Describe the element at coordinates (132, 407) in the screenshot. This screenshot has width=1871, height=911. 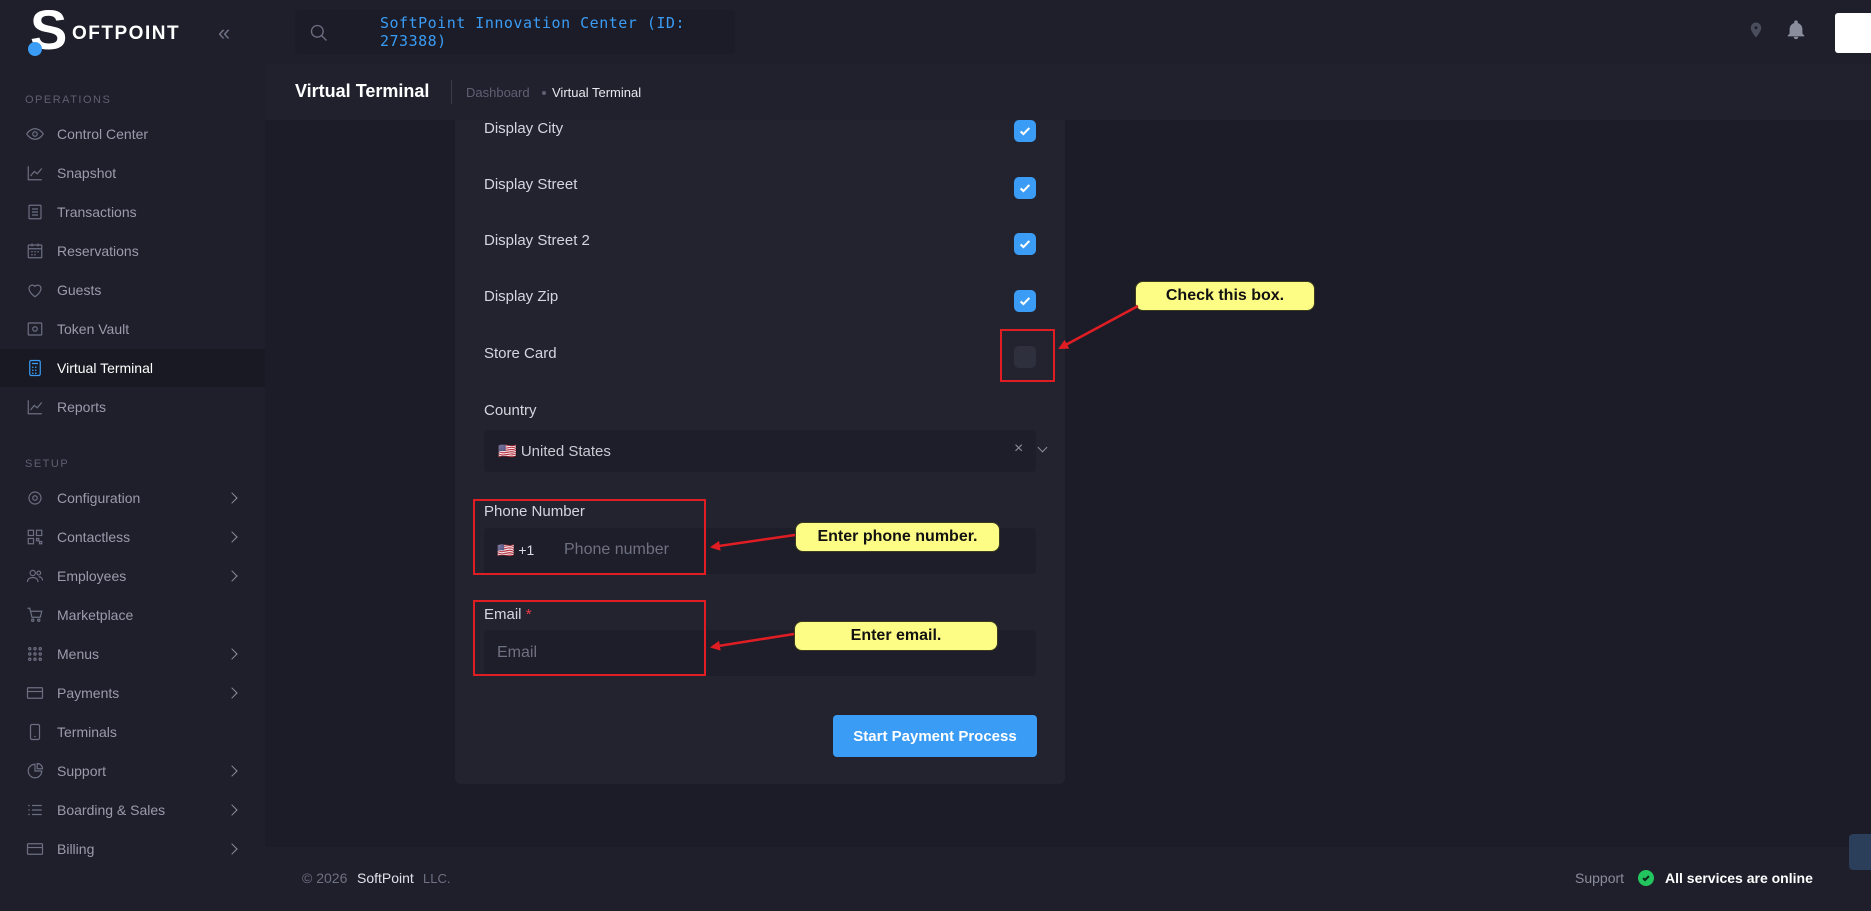
I see `sidebar-item-reports: Reports` at that location.